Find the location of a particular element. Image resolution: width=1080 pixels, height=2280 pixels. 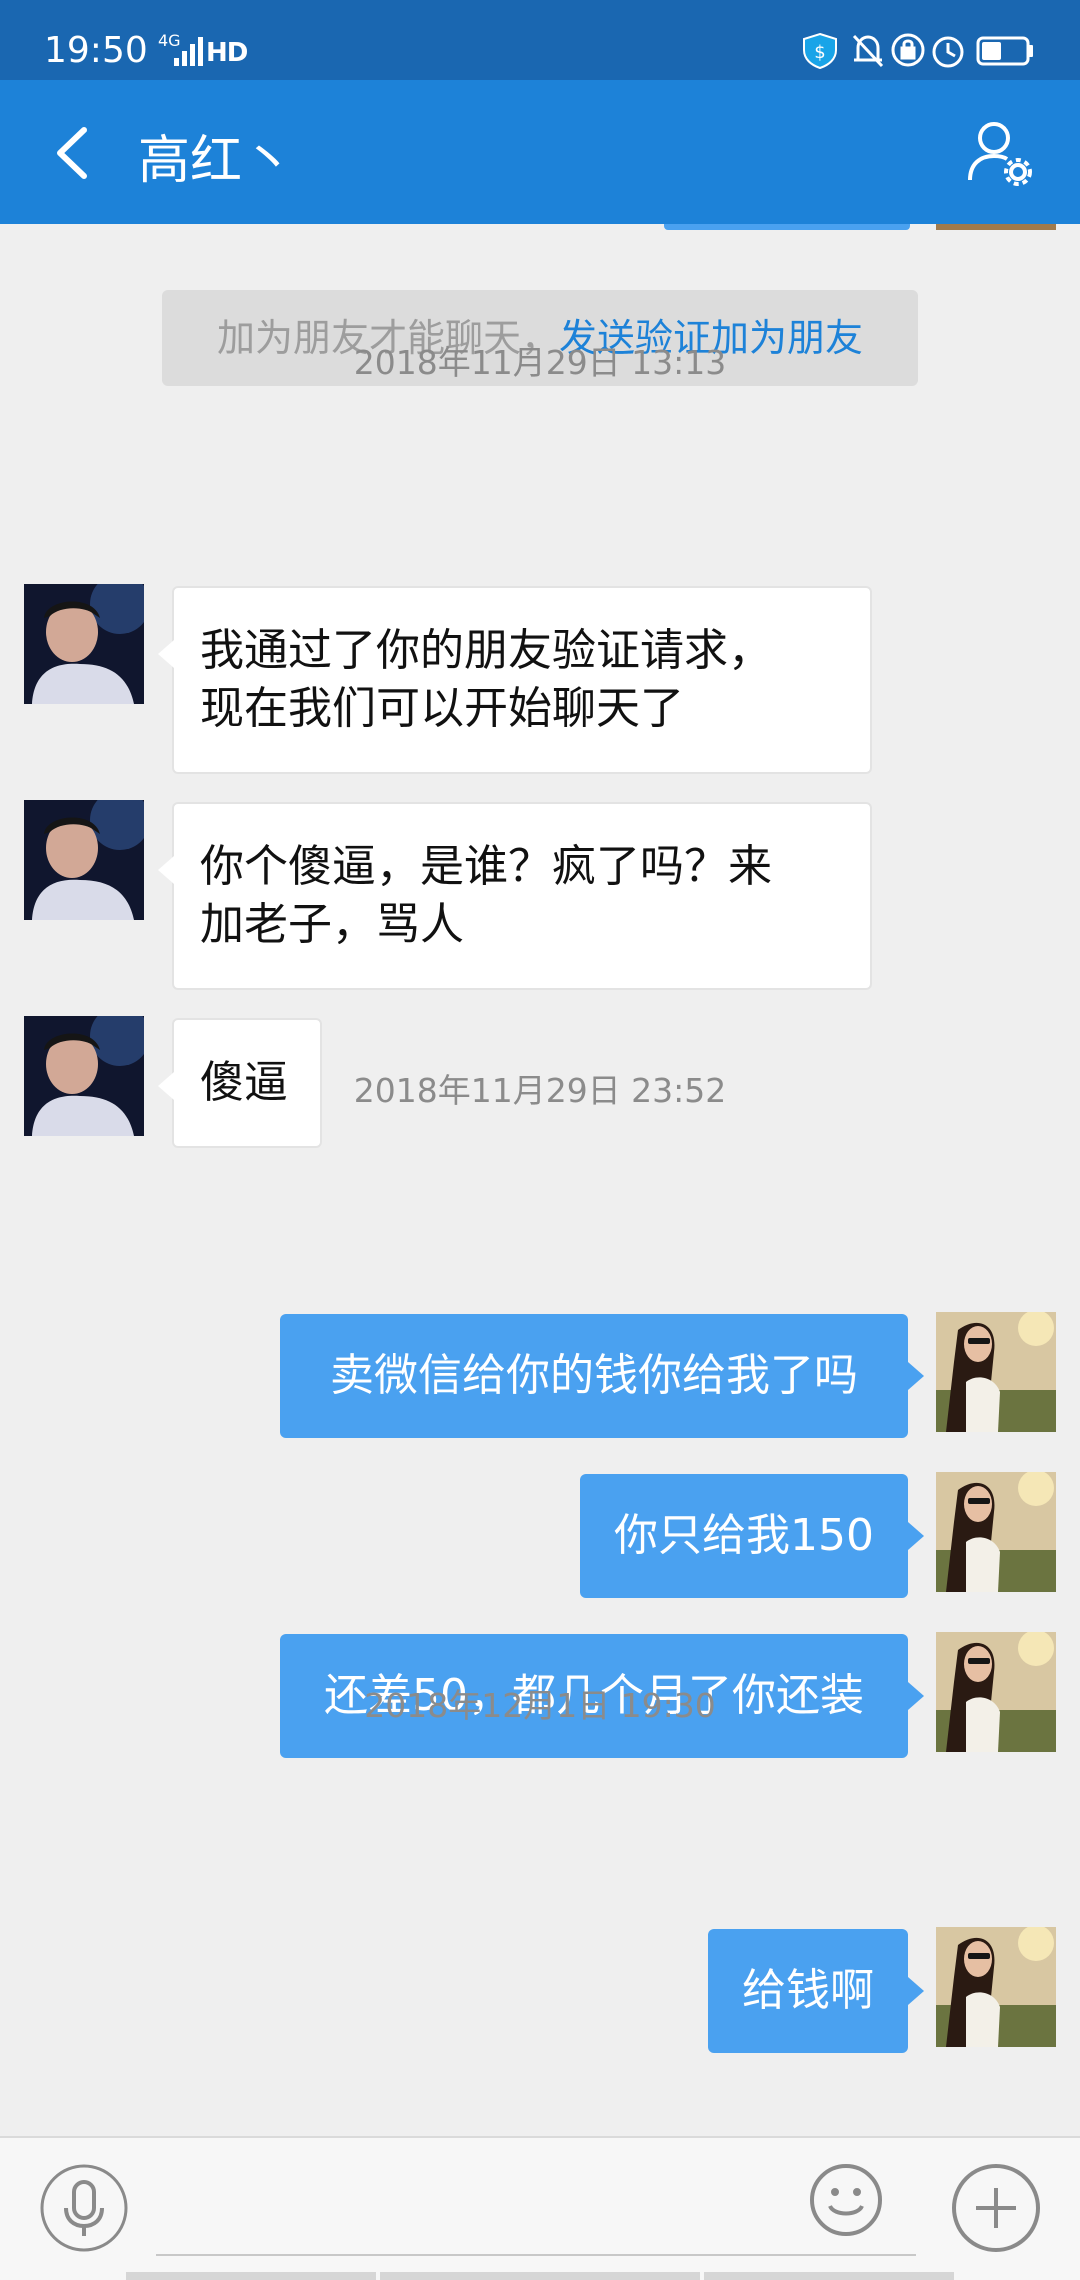

hd-indicator: HD is located at coordinates (227, 53).